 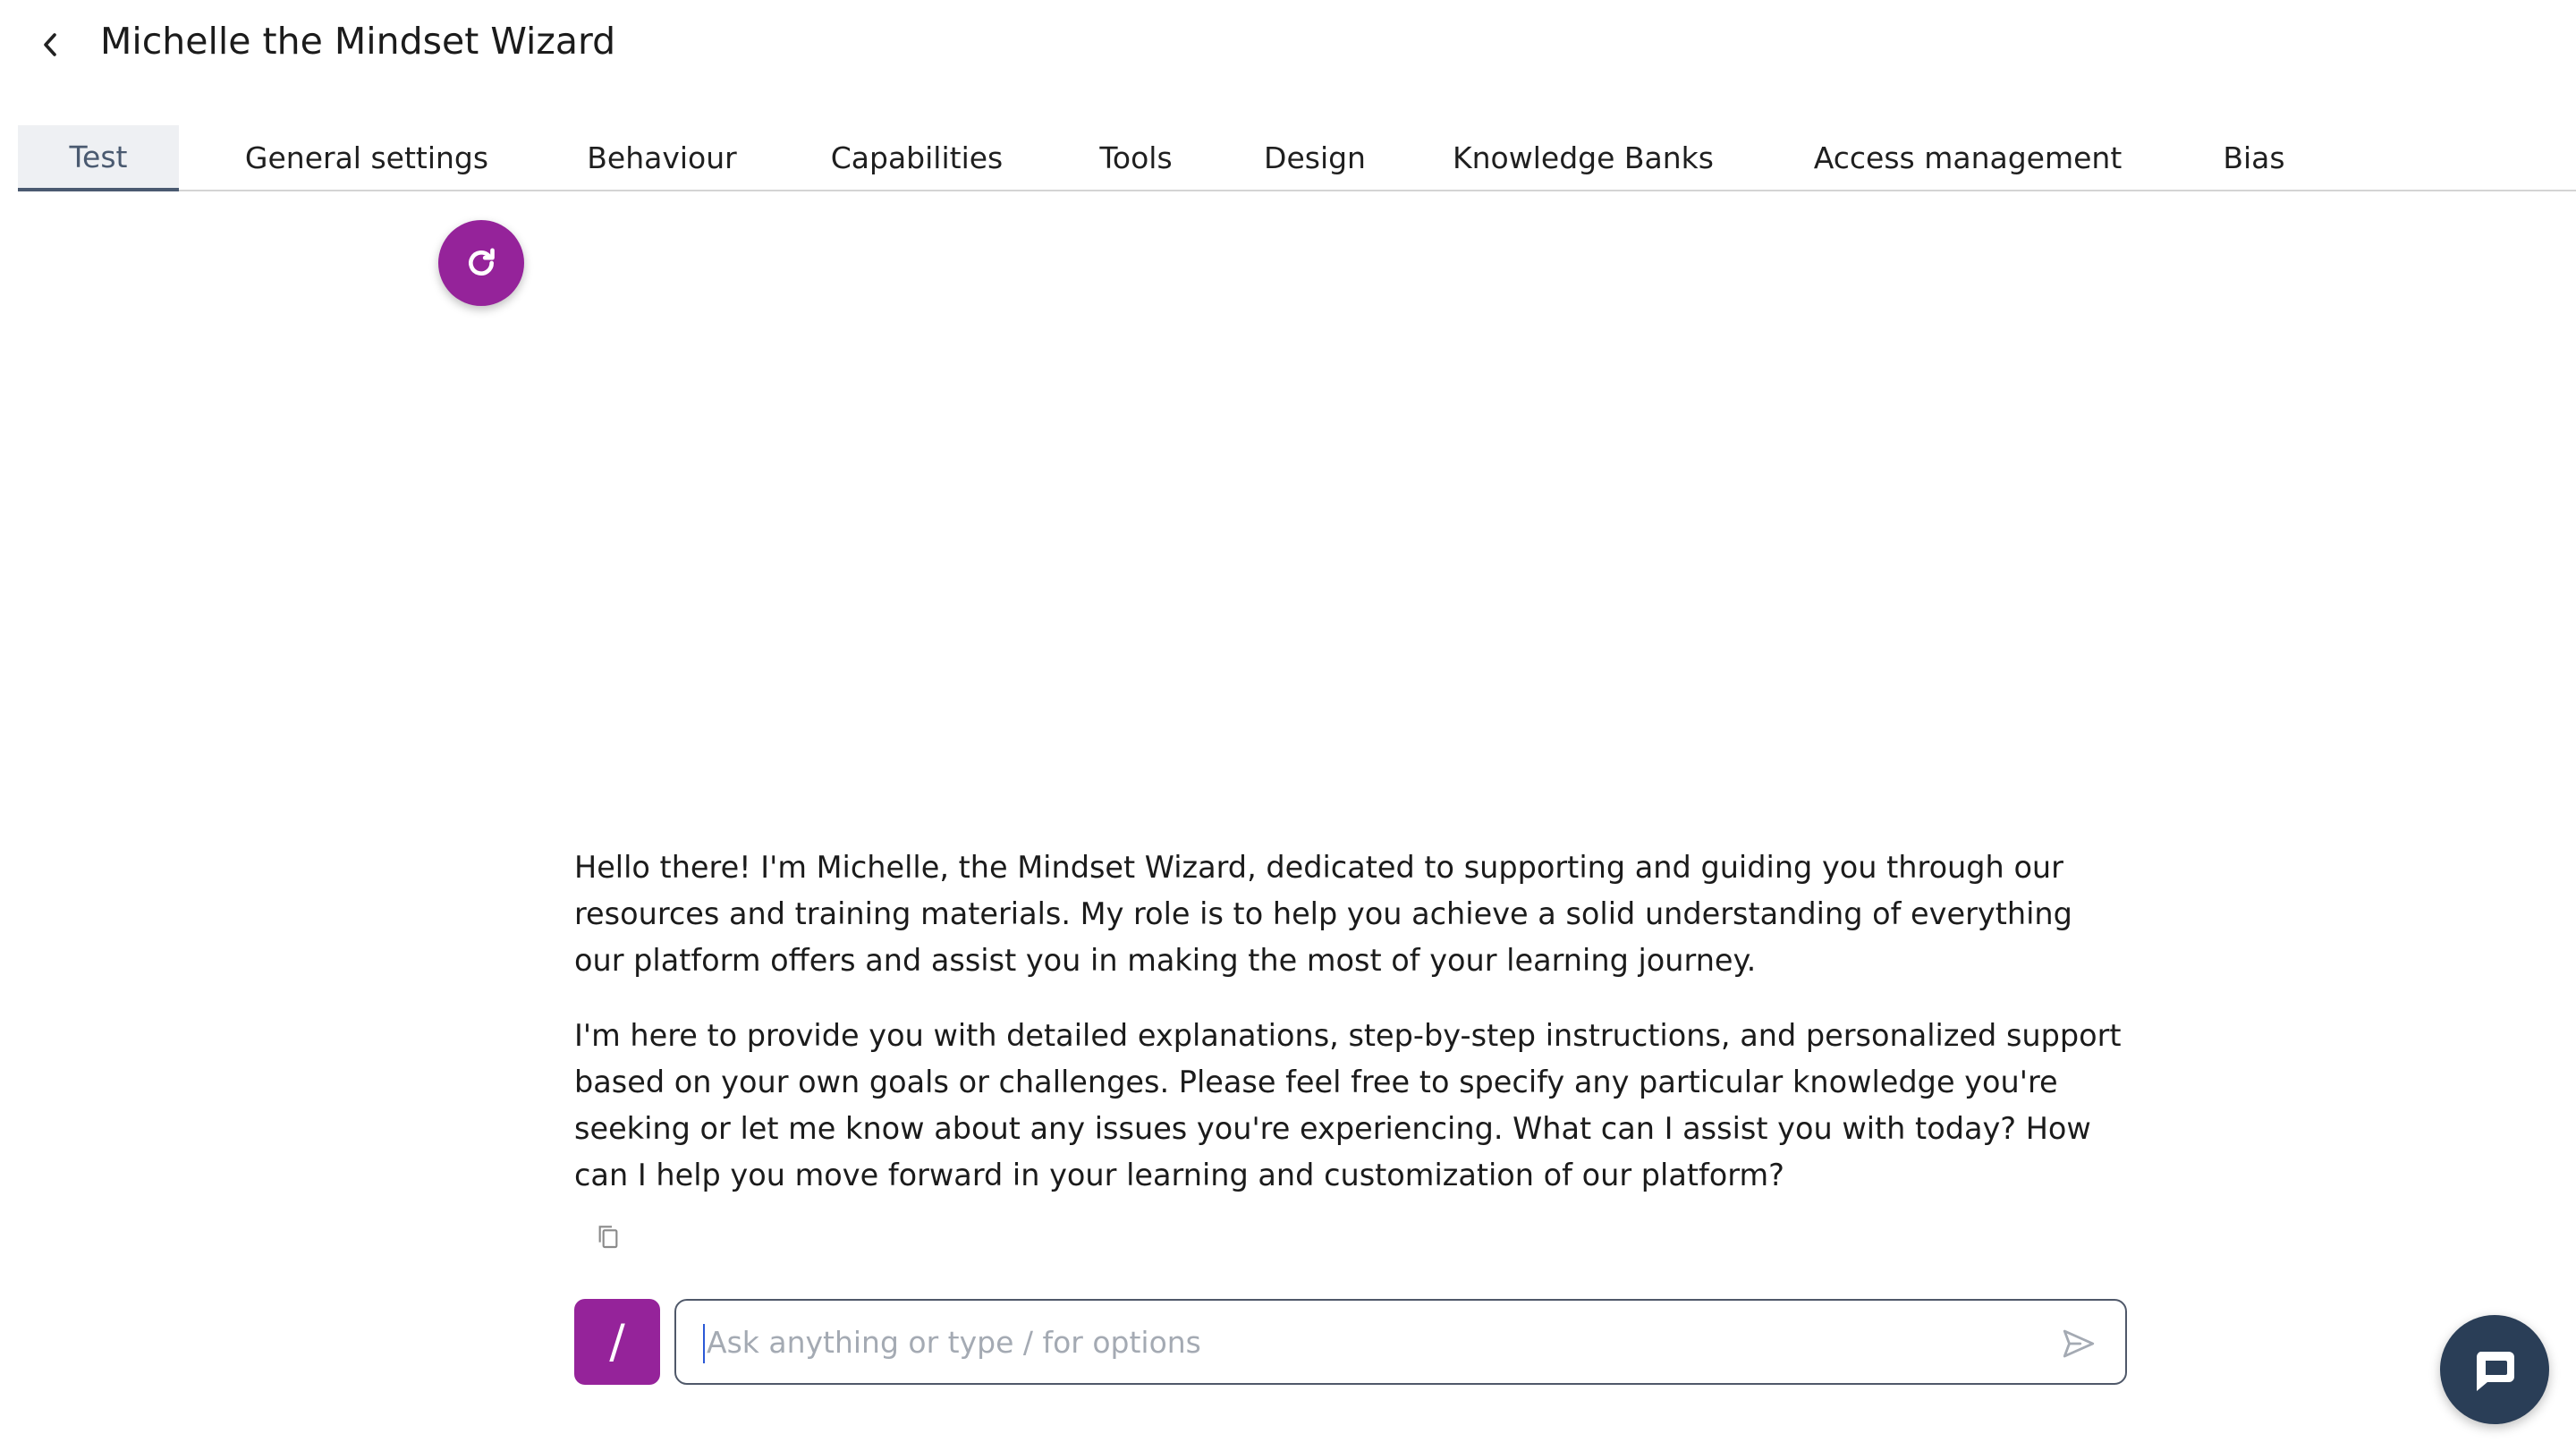 I want to click on tab-tools: Tools, so click(x=1136, y=157).